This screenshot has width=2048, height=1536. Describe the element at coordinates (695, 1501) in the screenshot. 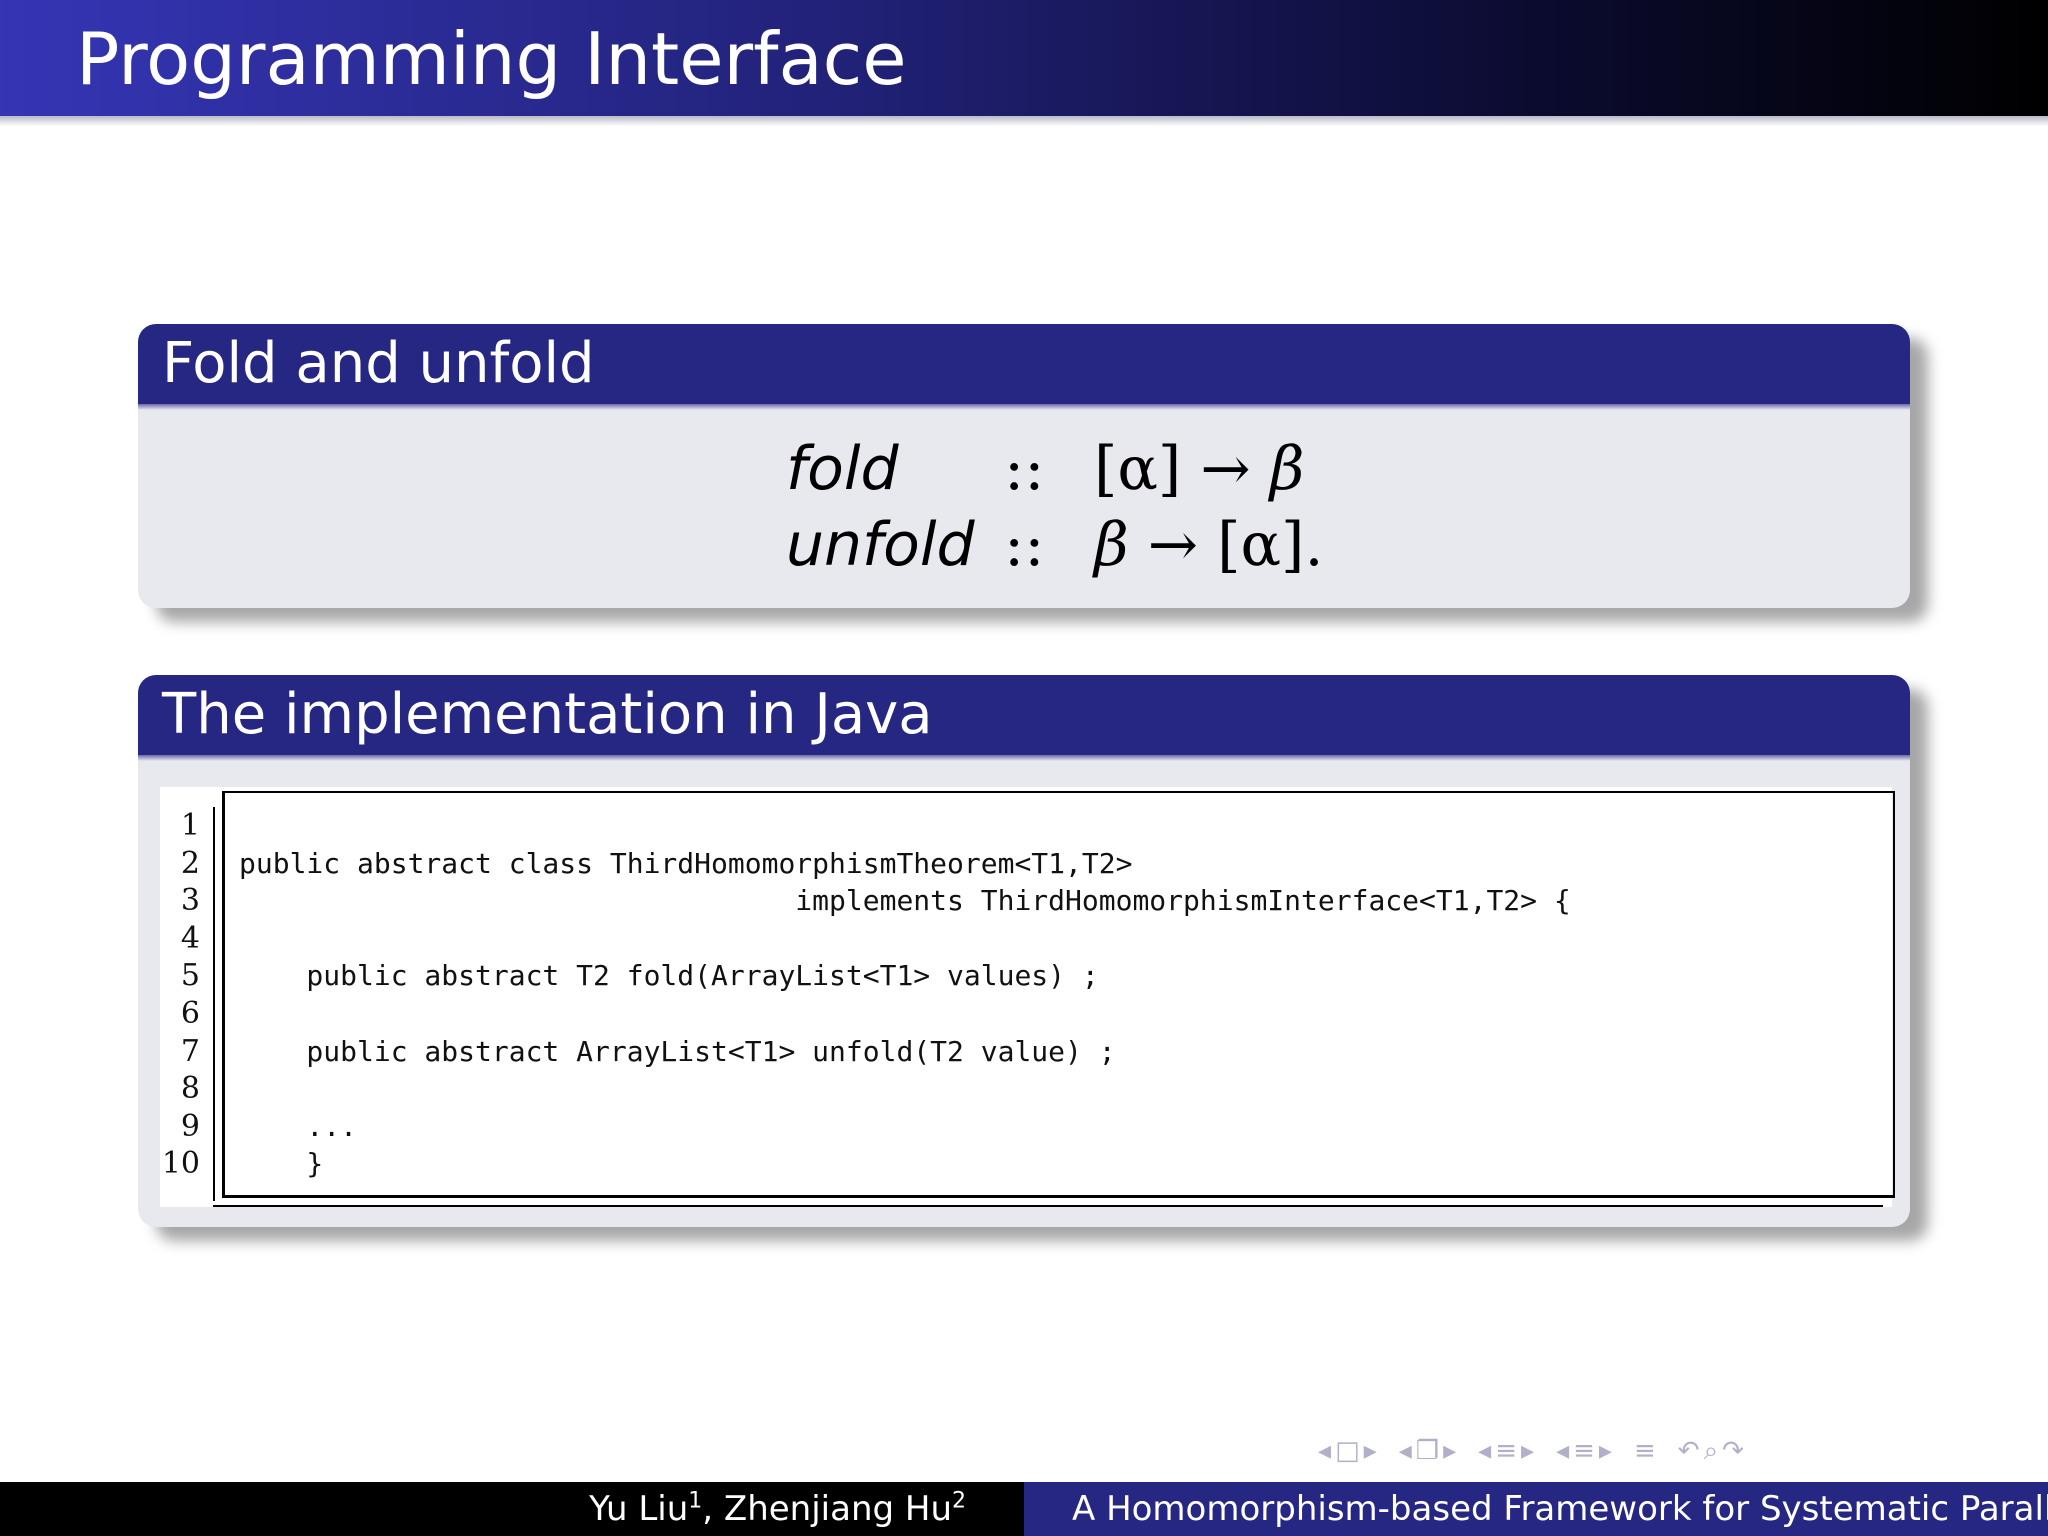

I see `author-affiliation: 1` at that location.